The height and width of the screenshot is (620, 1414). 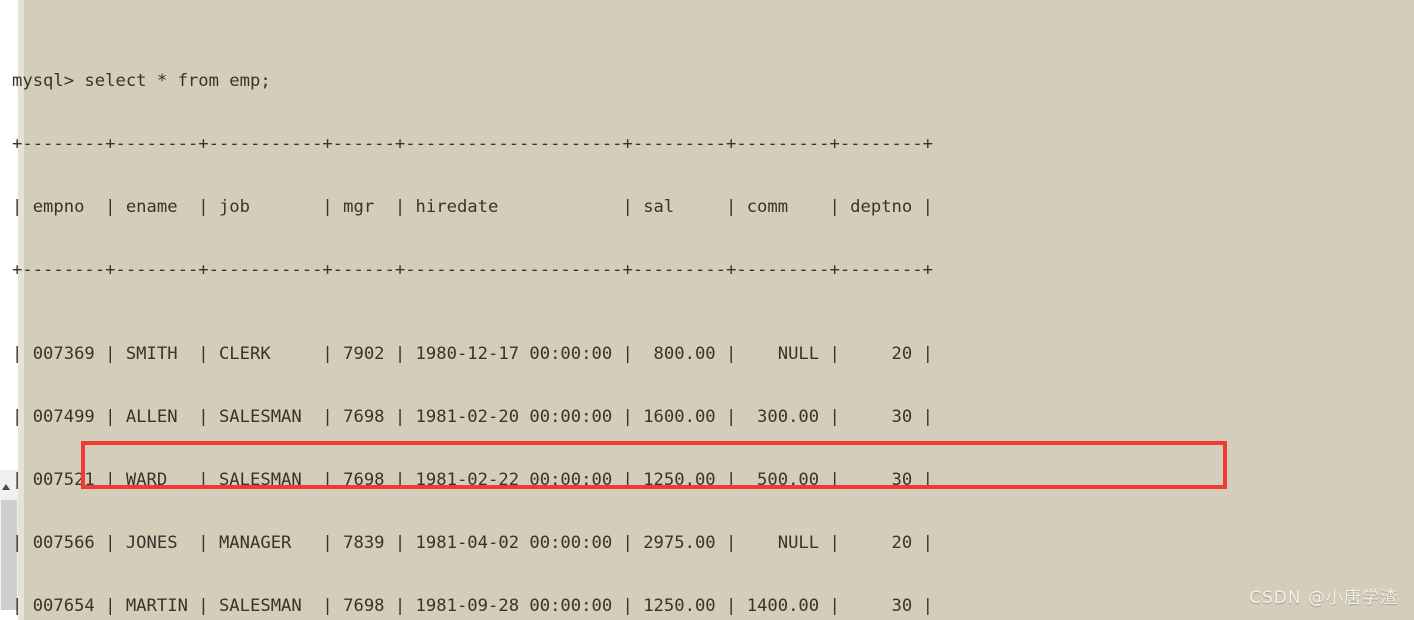 What do you see at coordinates (141, 81) in the screenshot?
I see `prompt-line-query1: mysql> select * from emp;` at bounding box center [141, 81].